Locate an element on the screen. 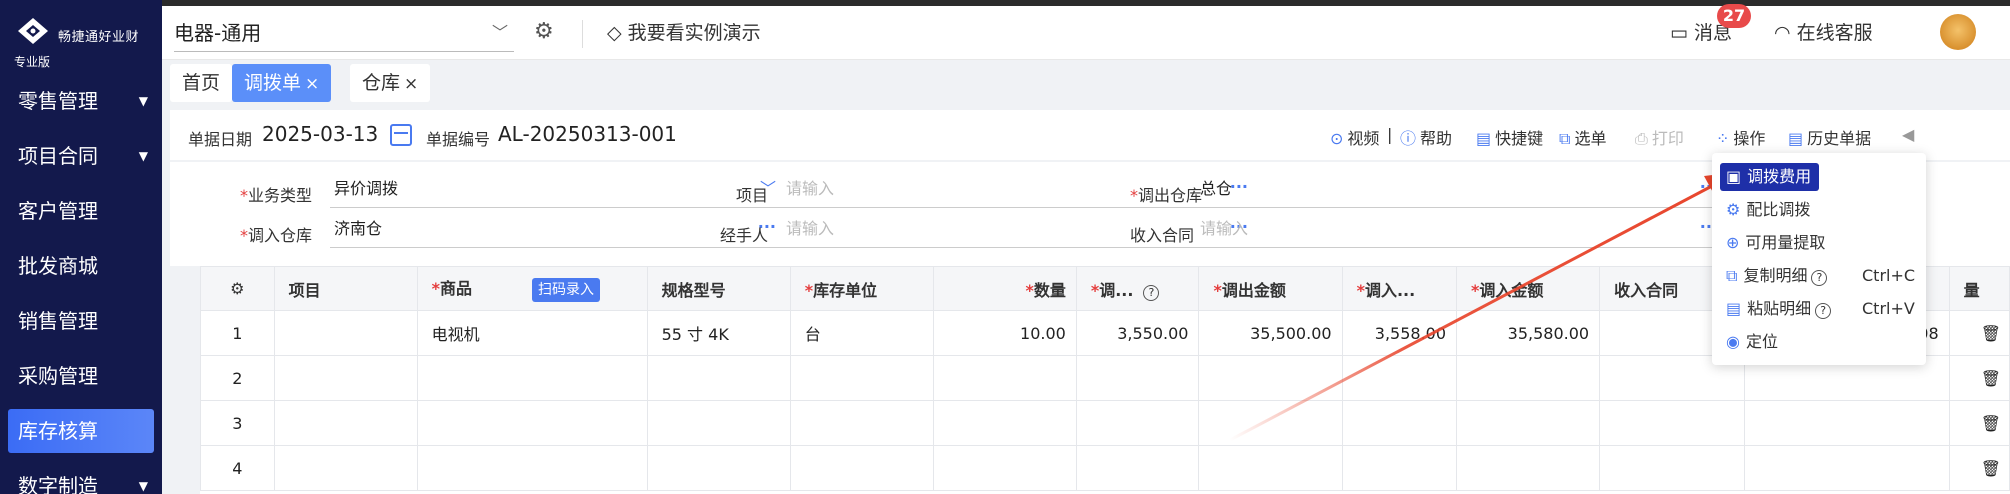  help-button: ⓘ 帮助 is located at coordinates (1426, 137).